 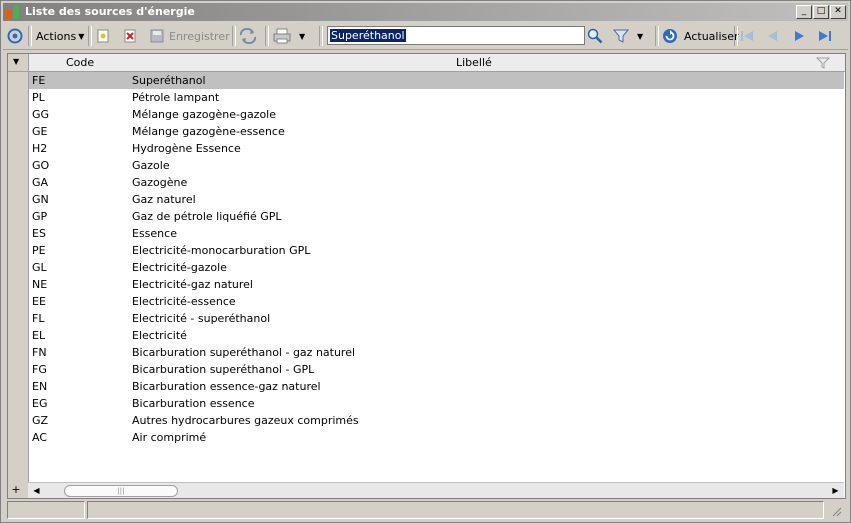 What do you see at coordinates (40, 131) in the screenshot?
I see `cell-code: GE` at bounding box center [40, 131].